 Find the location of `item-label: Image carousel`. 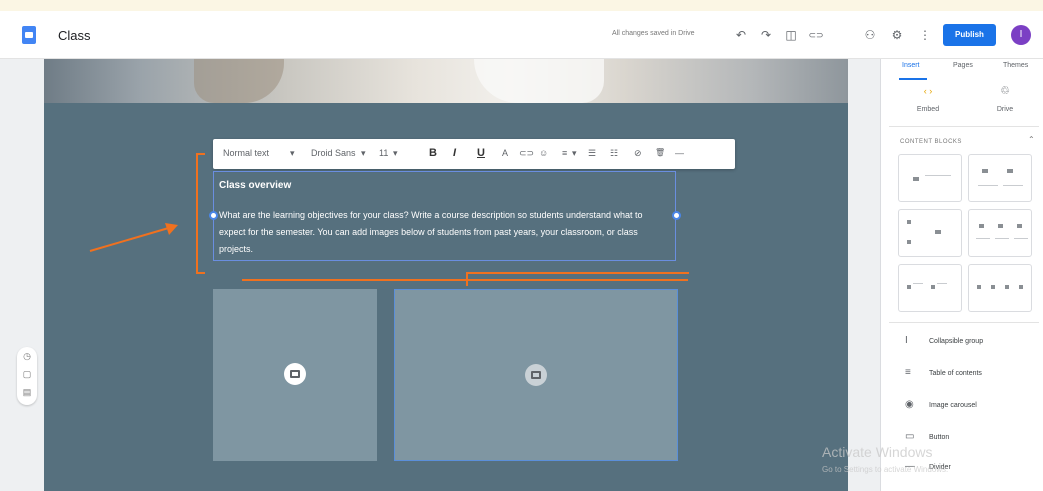

item-label: Image carousel is located at coordinates (953, 405).